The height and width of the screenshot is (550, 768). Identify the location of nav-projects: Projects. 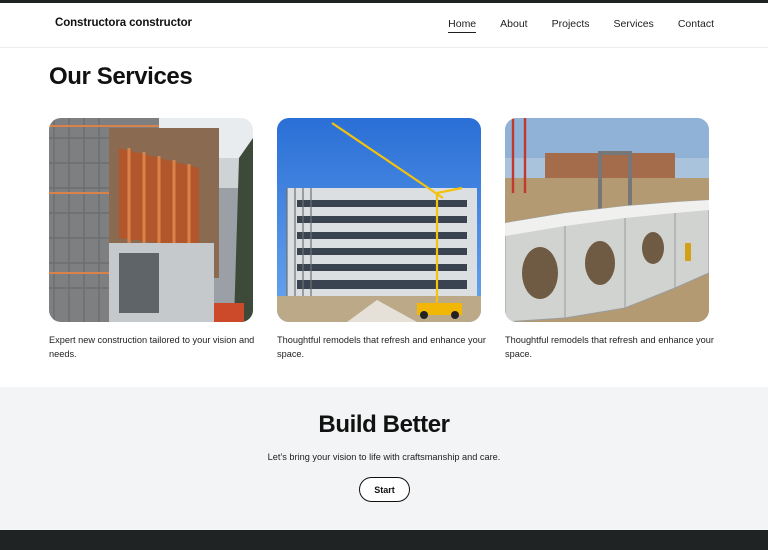
(571, 25).